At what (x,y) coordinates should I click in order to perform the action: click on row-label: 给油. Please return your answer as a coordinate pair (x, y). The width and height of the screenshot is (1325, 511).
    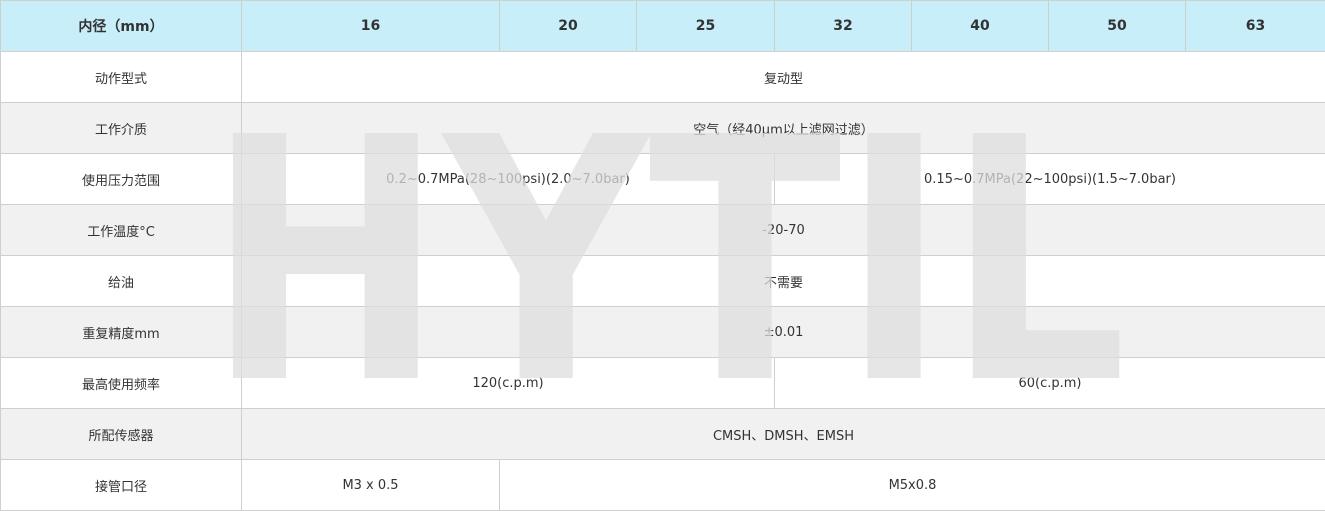
    Looking at the image, I should click on (121, 281).